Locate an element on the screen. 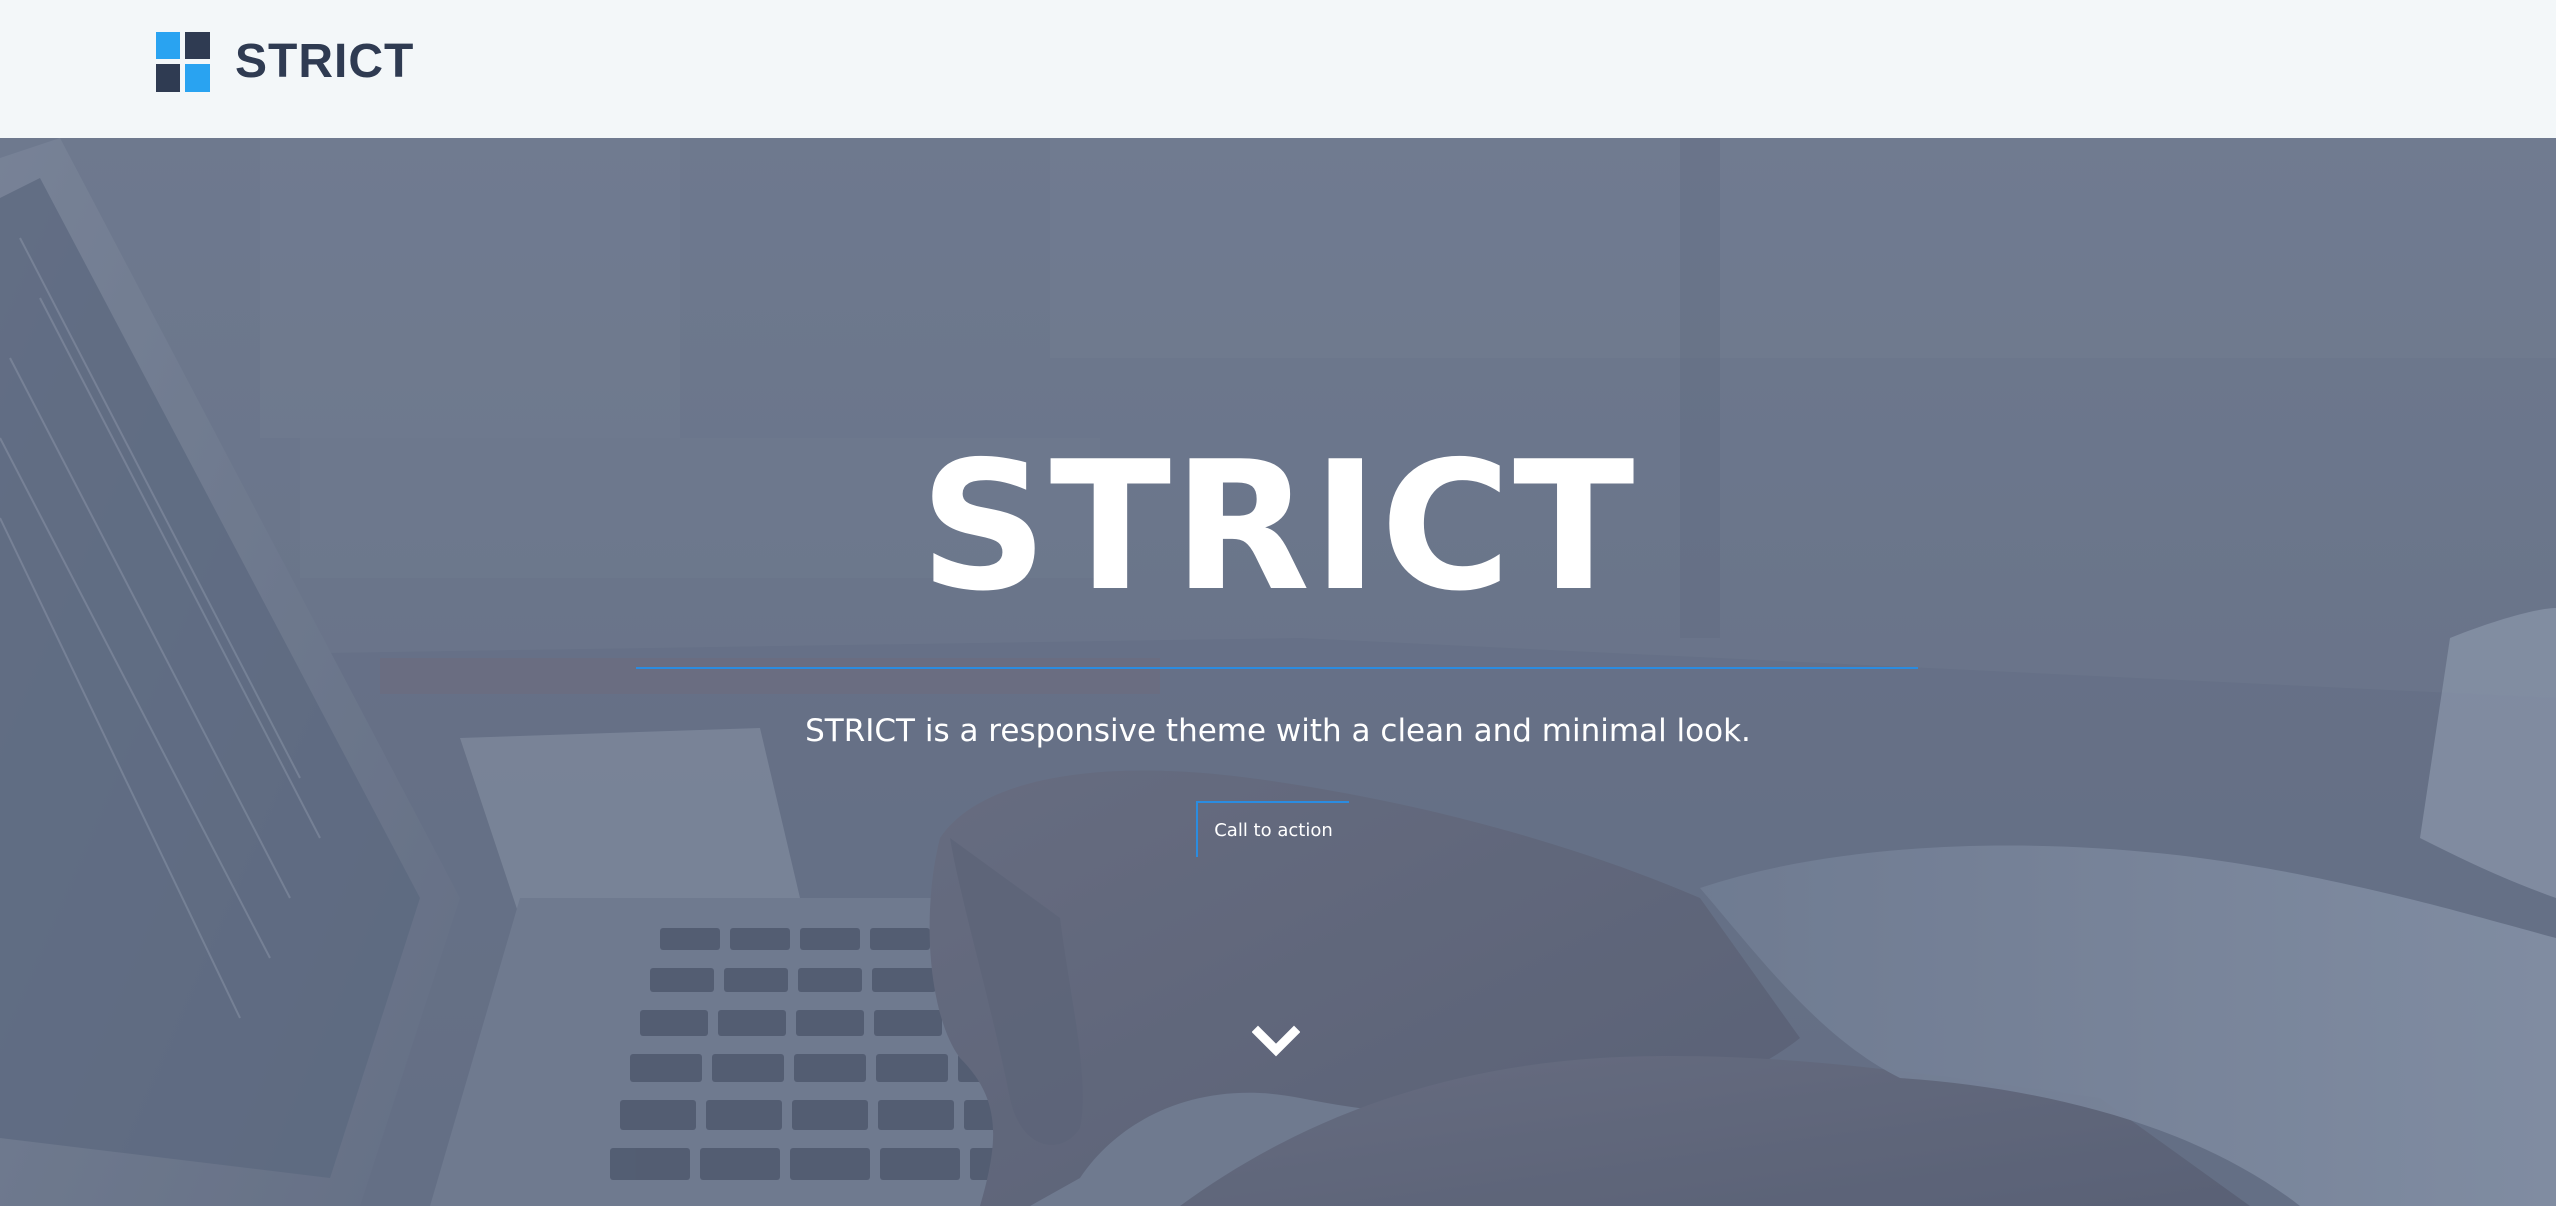  four-square-grid-icon is located at coordinates (183, 62).